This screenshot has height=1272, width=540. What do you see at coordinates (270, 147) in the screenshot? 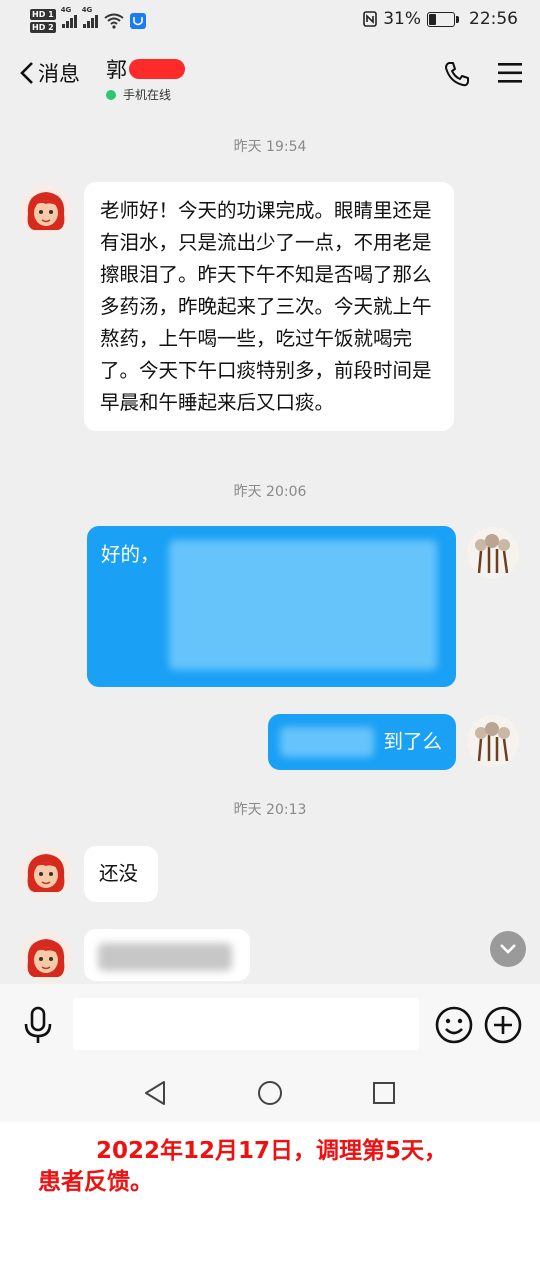
I see `timestamp: 昨天 19:54` at bounding box center [270, 147].